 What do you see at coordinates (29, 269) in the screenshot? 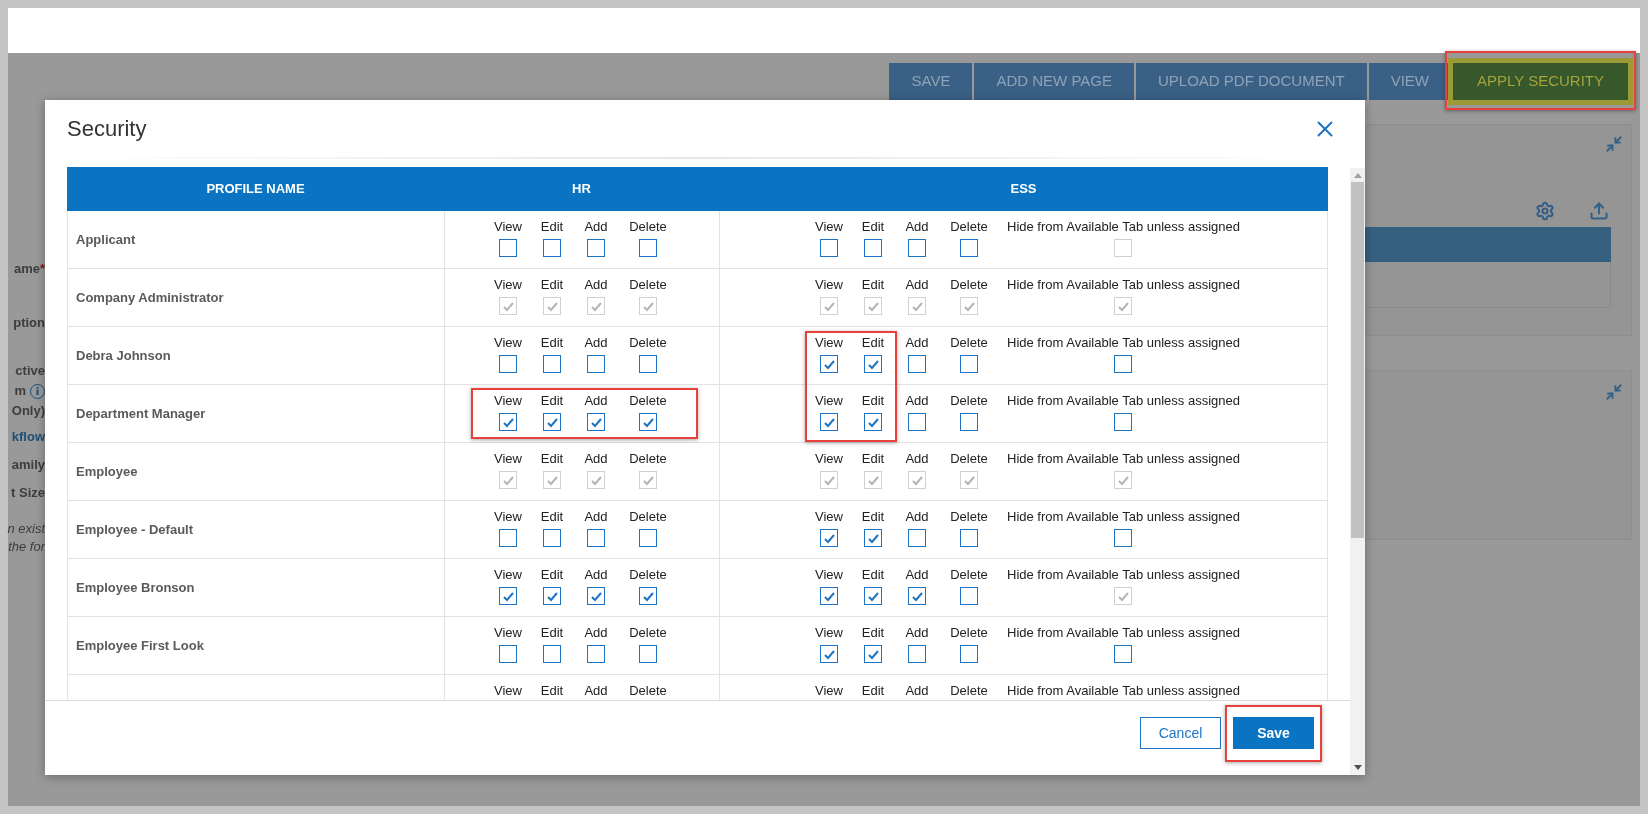
I see `form-label: ame*` at bounding box center [29, 269].